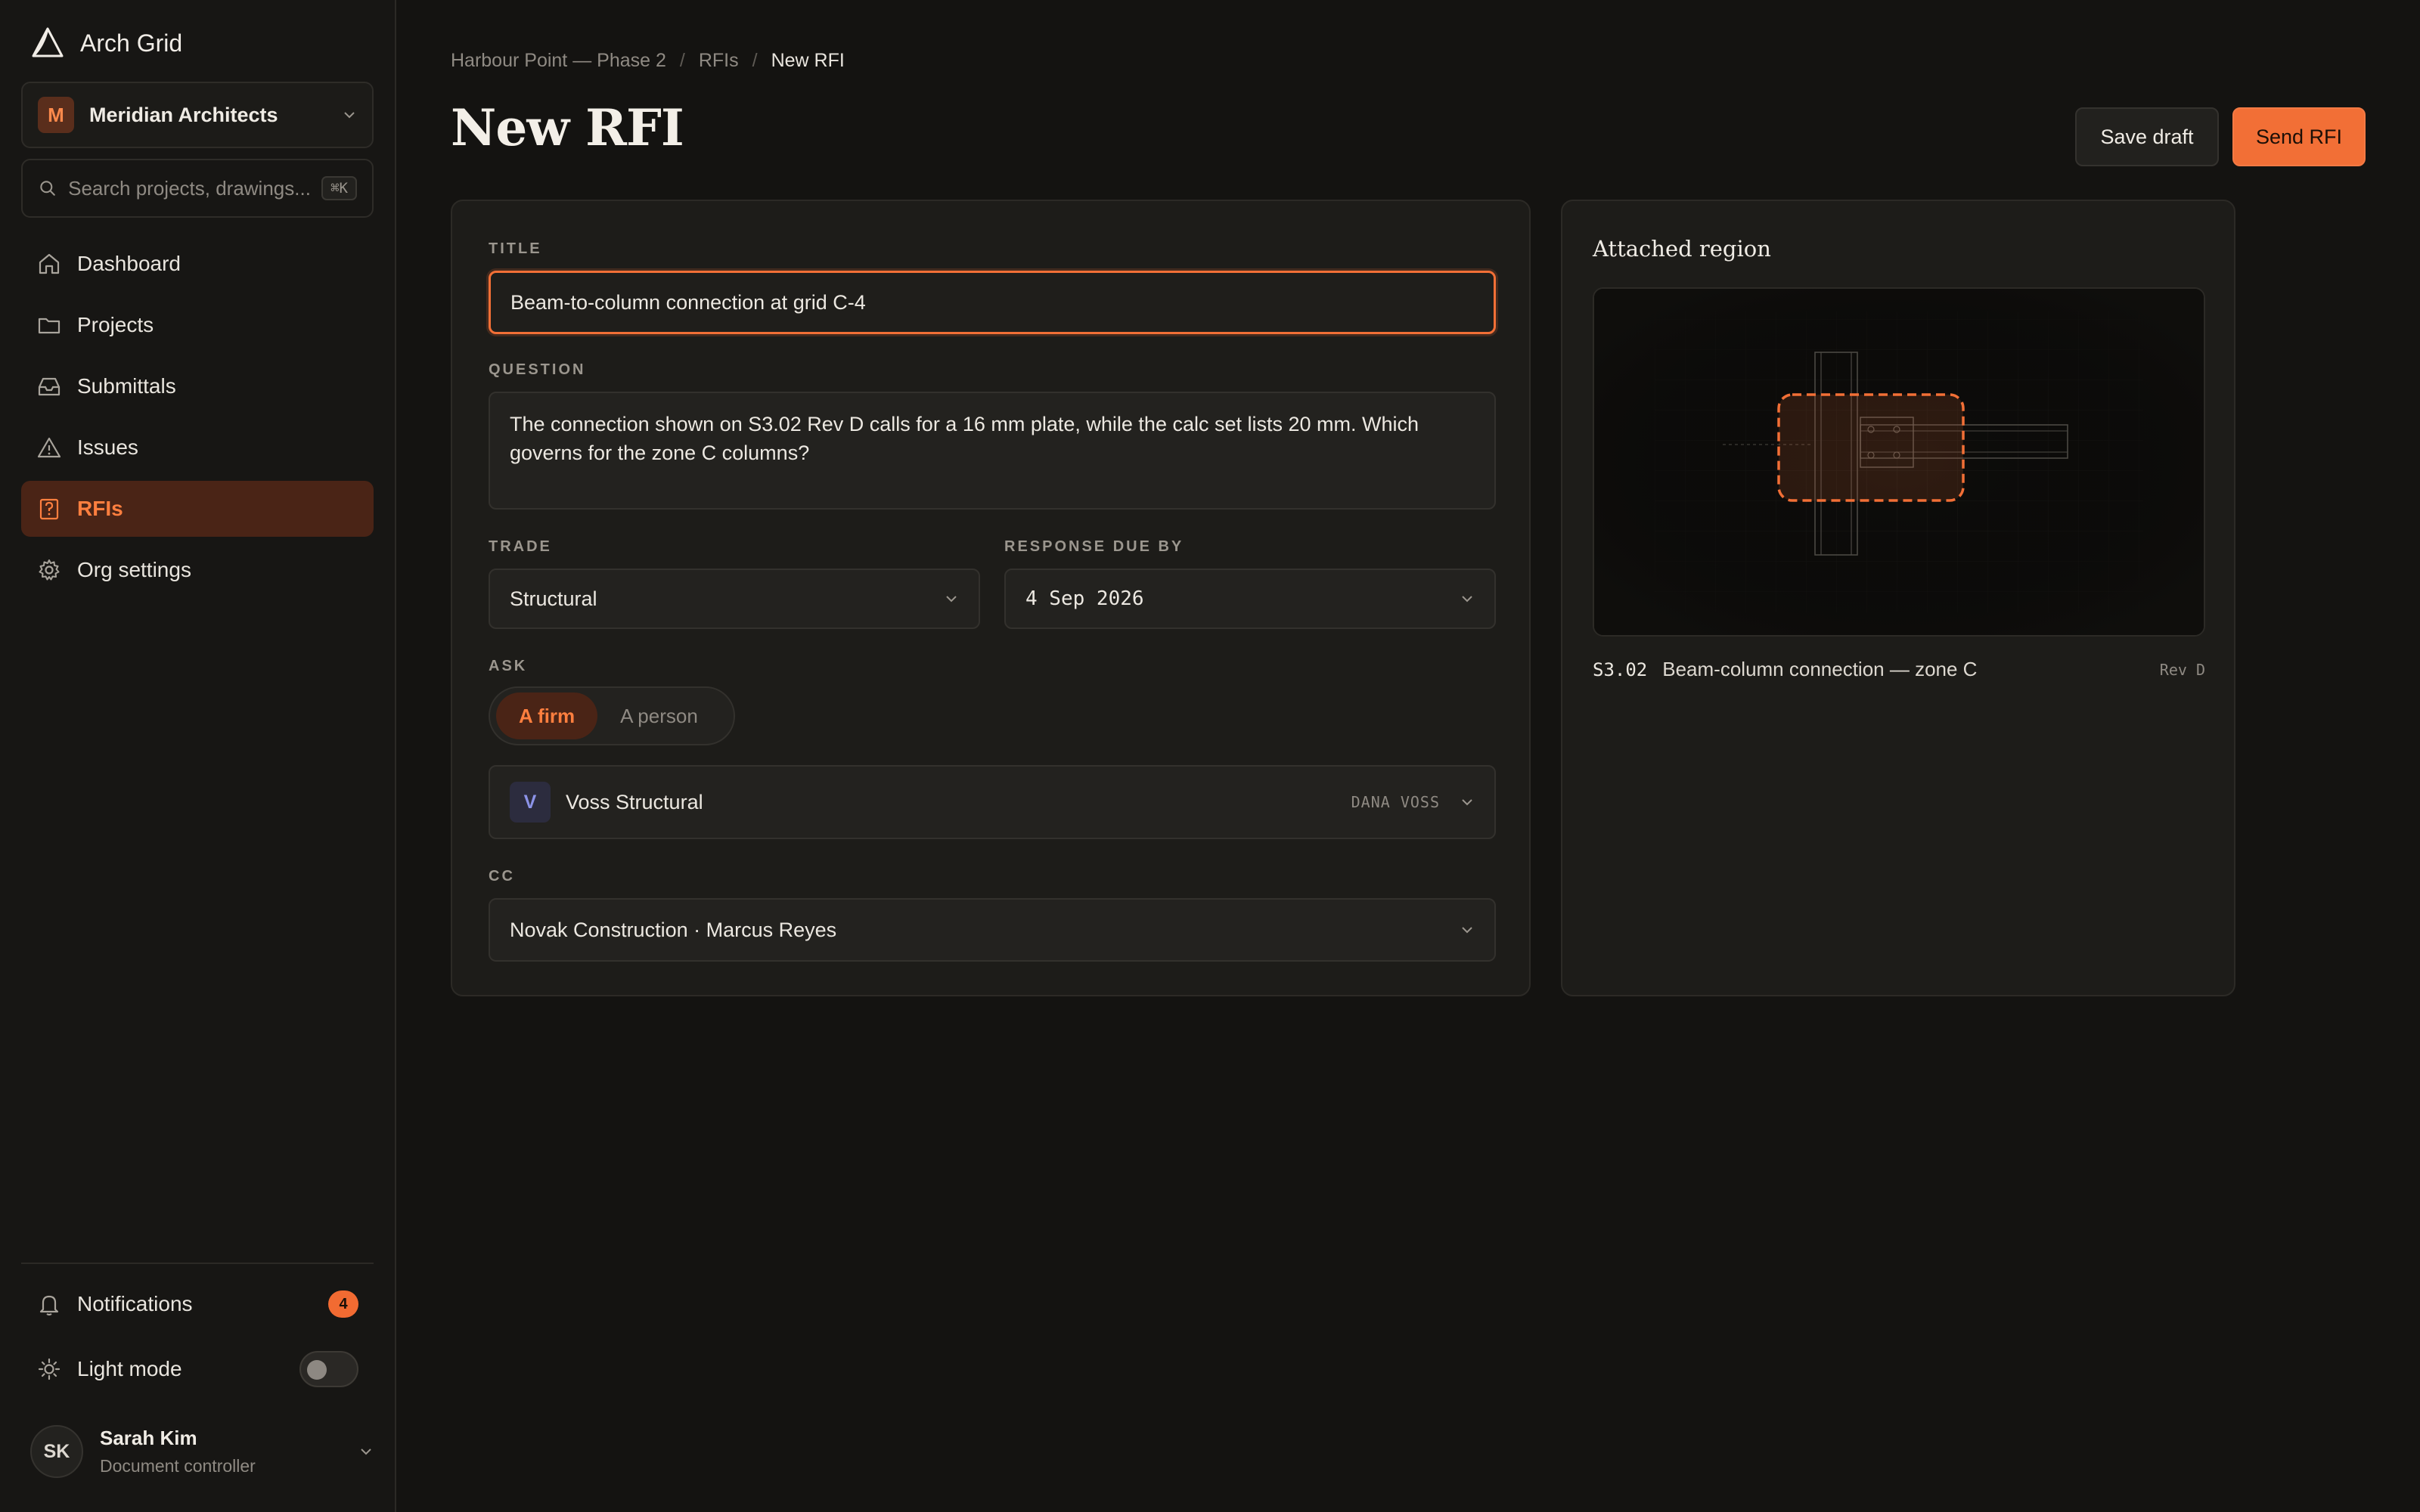  What do you see at coordinates (134, 569) in the screenshot?
I see `nav-label: Org settings` at bounding box center [134, 569].